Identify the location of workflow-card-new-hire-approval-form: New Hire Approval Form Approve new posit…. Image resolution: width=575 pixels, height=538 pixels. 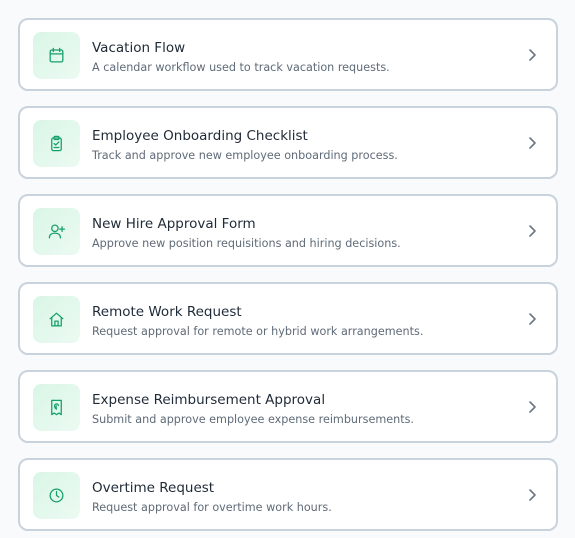
(288, 230).